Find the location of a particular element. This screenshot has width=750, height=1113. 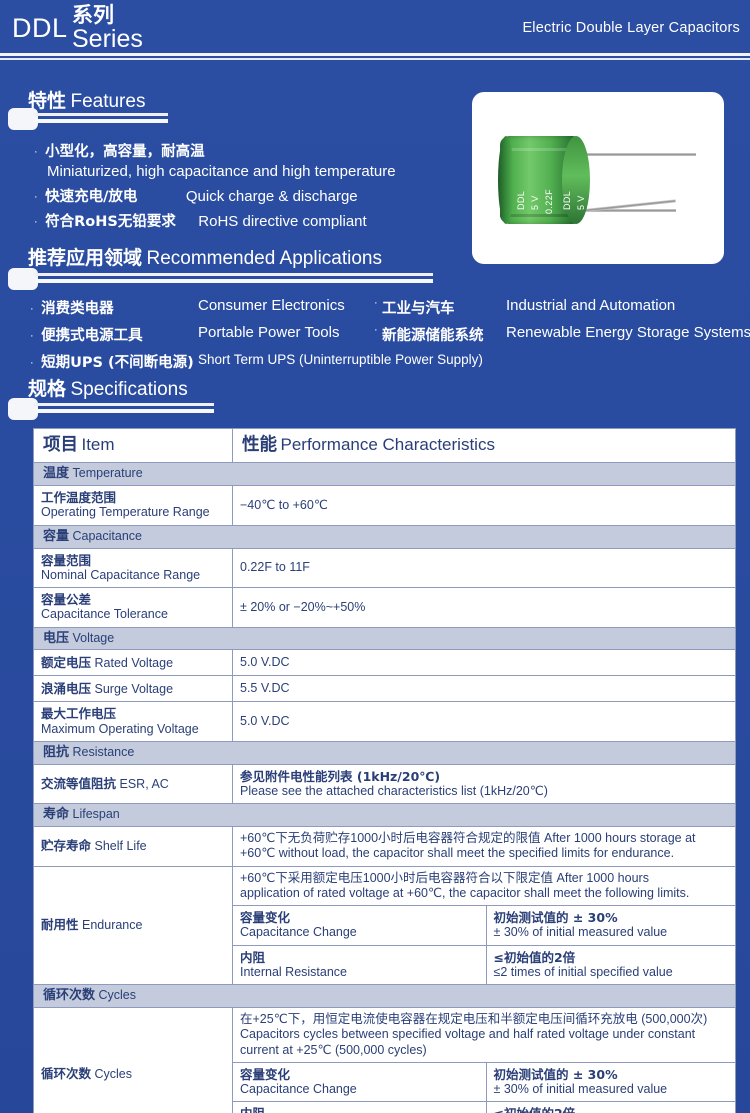

specifications-heading: 规格 Specifications is located at coordinates (108, 387).